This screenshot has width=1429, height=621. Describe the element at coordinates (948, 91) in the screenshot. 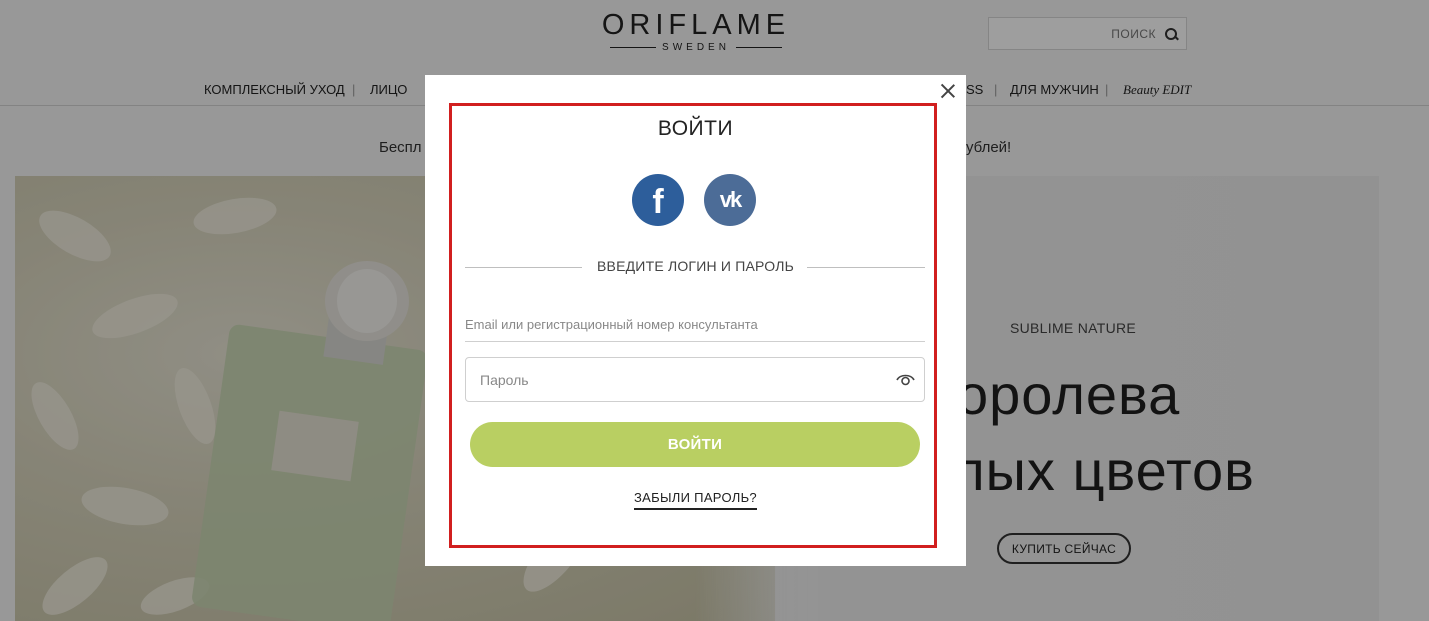

I see `close-icon` at that location.